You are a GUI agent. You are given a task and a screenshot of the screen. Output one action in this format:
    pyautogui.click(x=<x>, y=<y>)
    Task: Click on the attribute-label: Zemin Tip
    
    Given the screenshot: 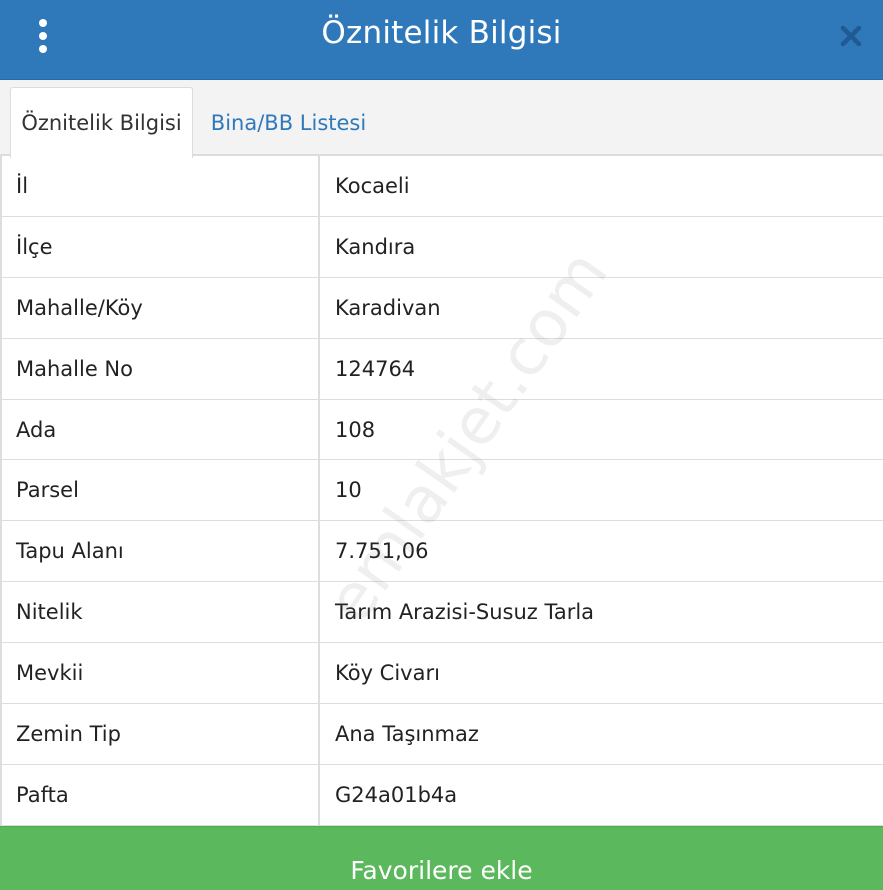 What is the action you would take?
    pyautogui.click(x=68, y=733)
    